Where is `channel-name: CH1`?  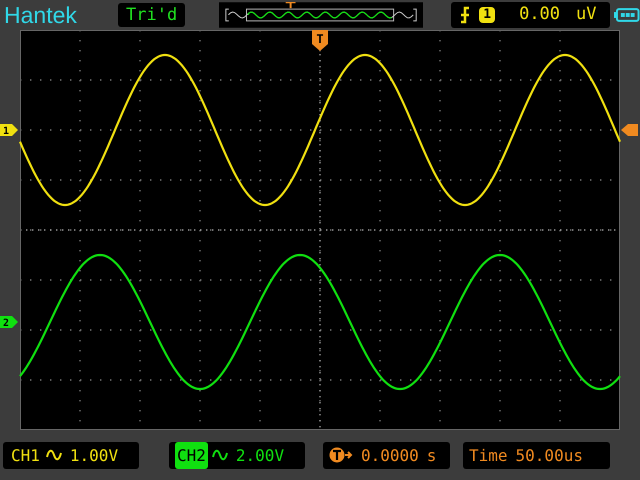
channel-name: CH1 is located at coordinates (25, 455).